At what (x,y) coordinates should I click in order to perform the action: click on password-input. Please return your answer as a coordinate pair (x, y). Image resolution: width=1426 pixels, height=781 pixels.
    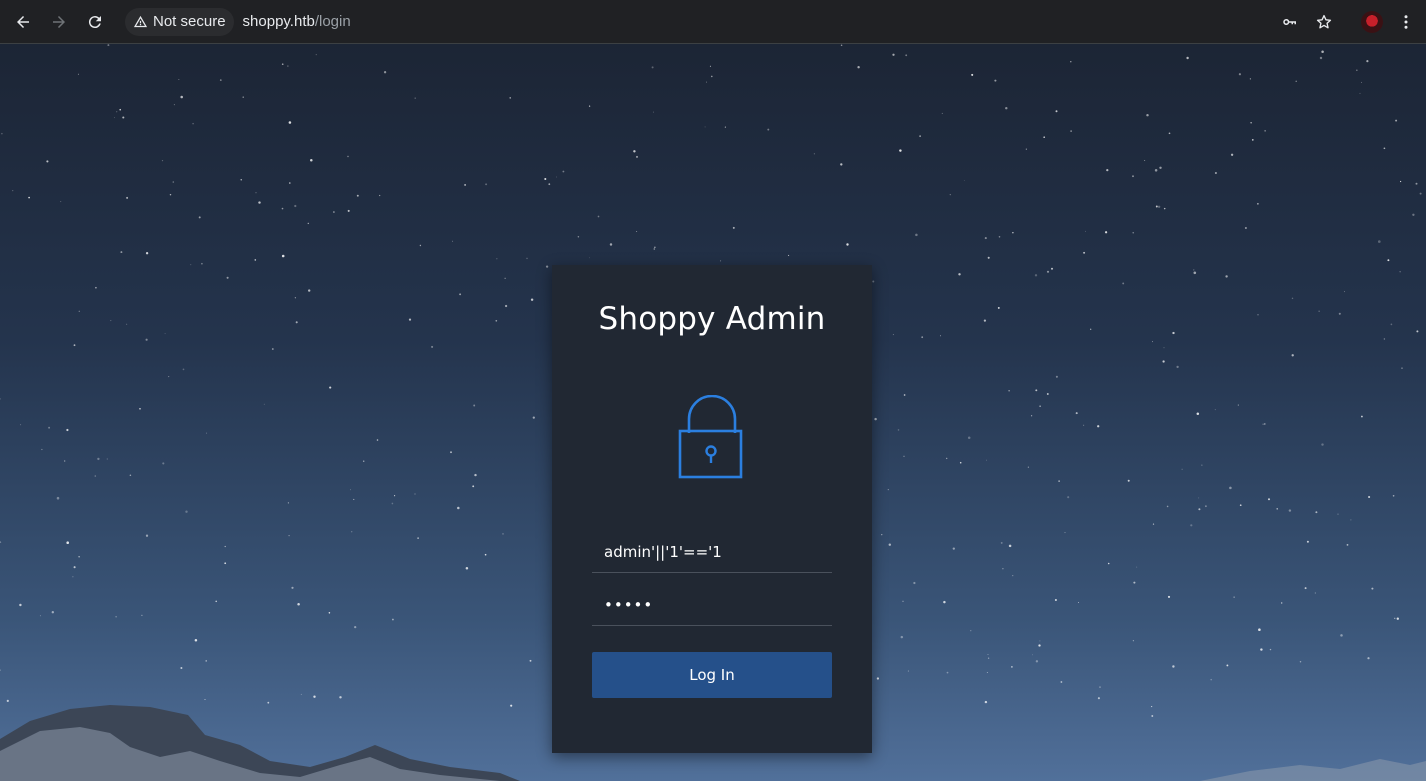
    Looking at the image, I should click on (712, 605).